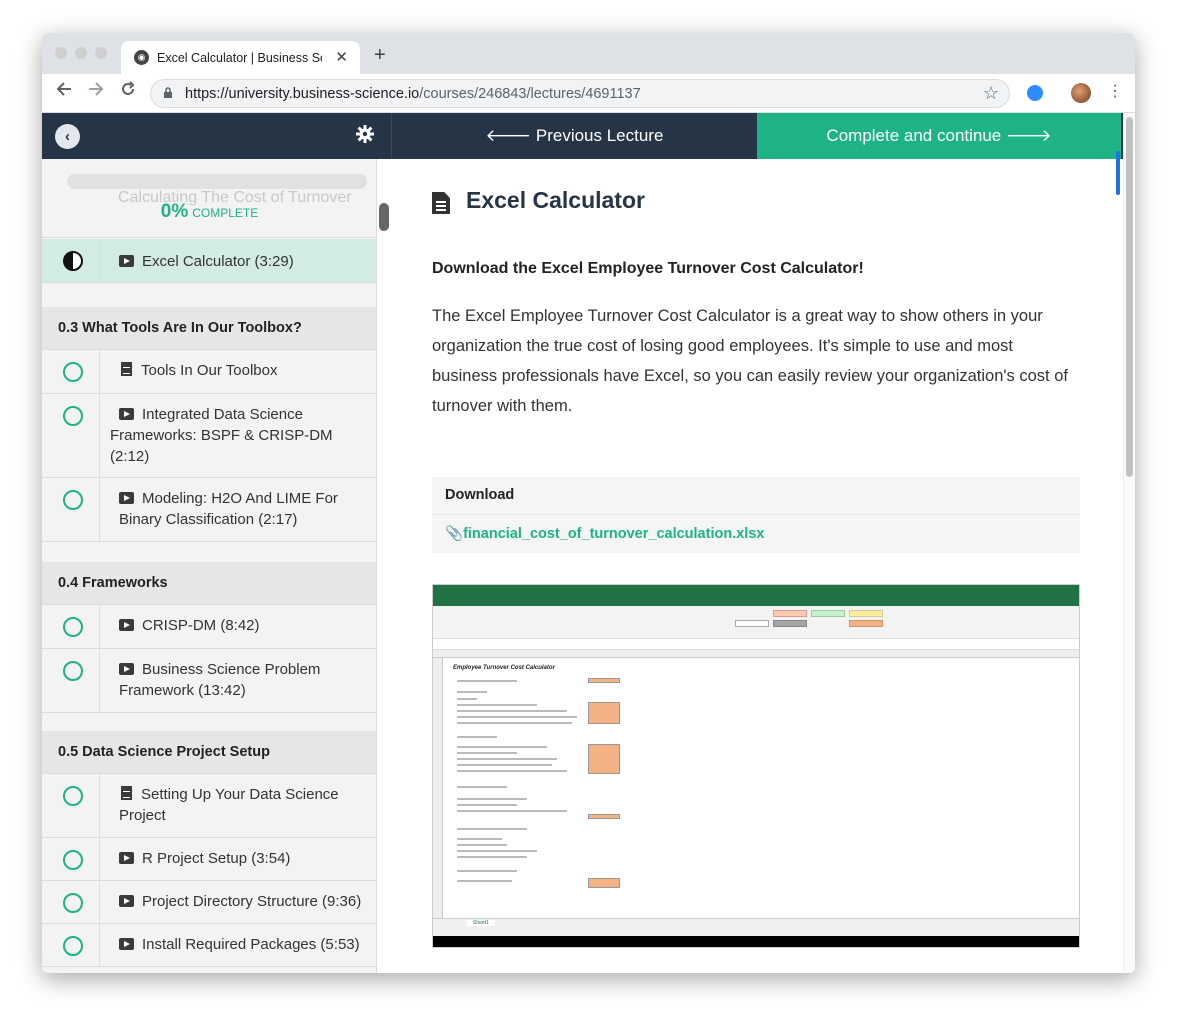 This screenshot has height=1024, width=1177. What do you see at coordinates (384, 217) in the screenshot?
I see `sidebar-scrollbar` at bounding box center [384, 217].